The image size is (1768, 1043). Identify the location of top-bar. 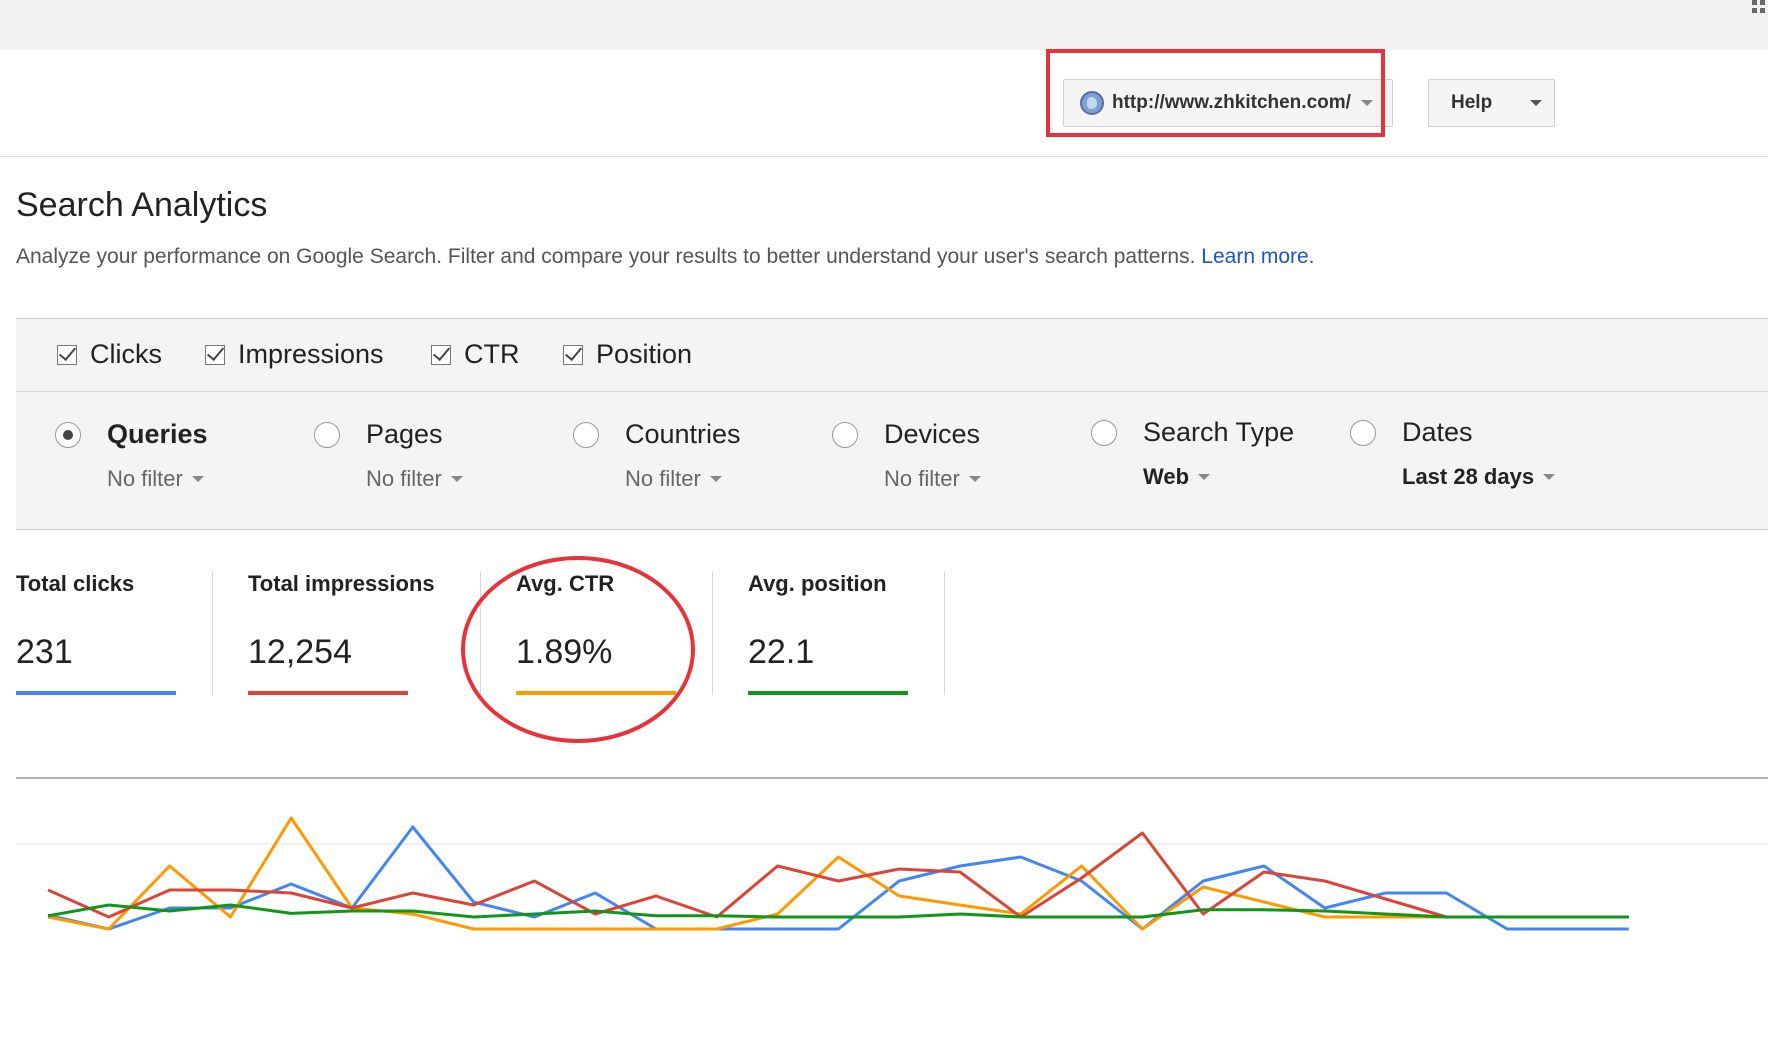
(884, 25).